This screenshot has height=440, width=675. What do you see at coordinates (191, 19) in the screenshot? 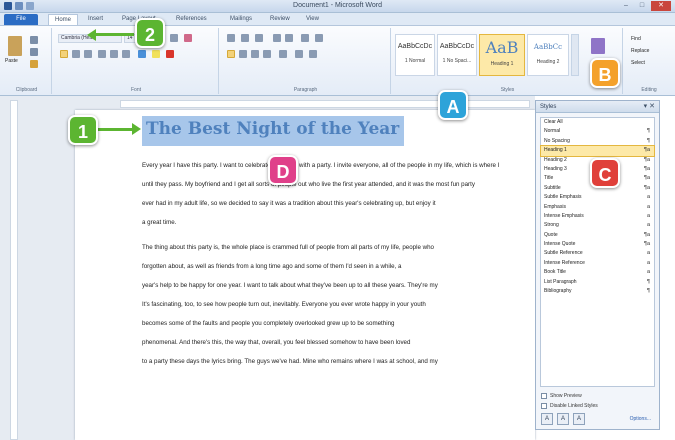
I see `tab-references: References` at bounding box center [191, 19].